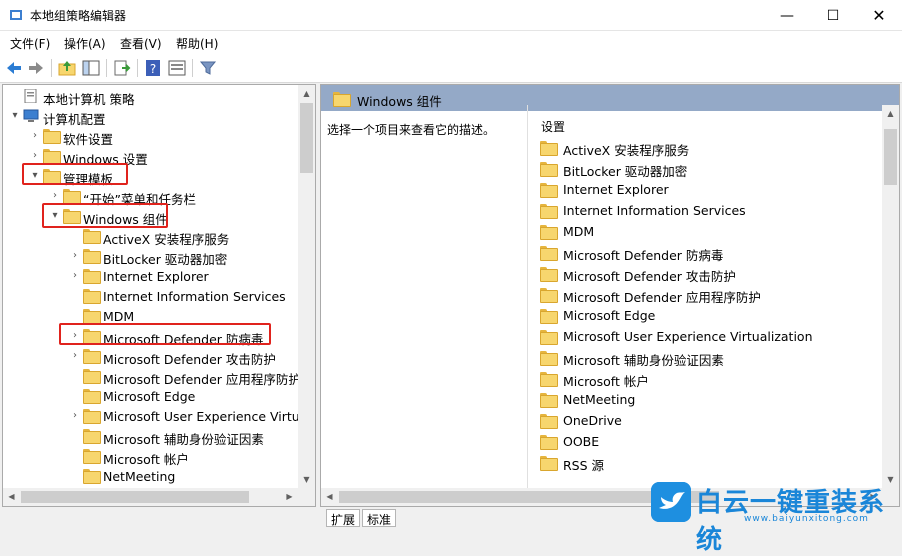 The height and width of the screenshot is (556, 902). What do you see at coordinates (67, 68) in the screenshot?
I see `up-folder-icon` at bounding box center [67, 68].